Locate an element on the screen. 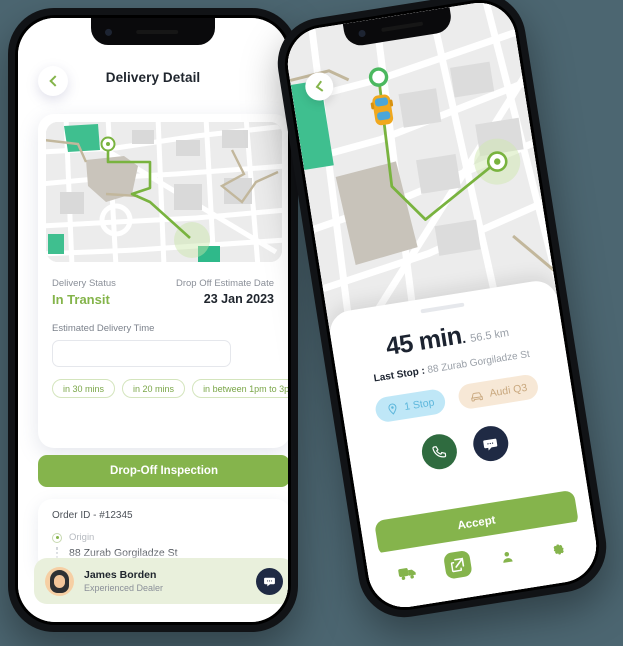 Image resolution: width=623 pixels, height=646 pixels. origin-row: Origin is located at coordinates (164, 537).